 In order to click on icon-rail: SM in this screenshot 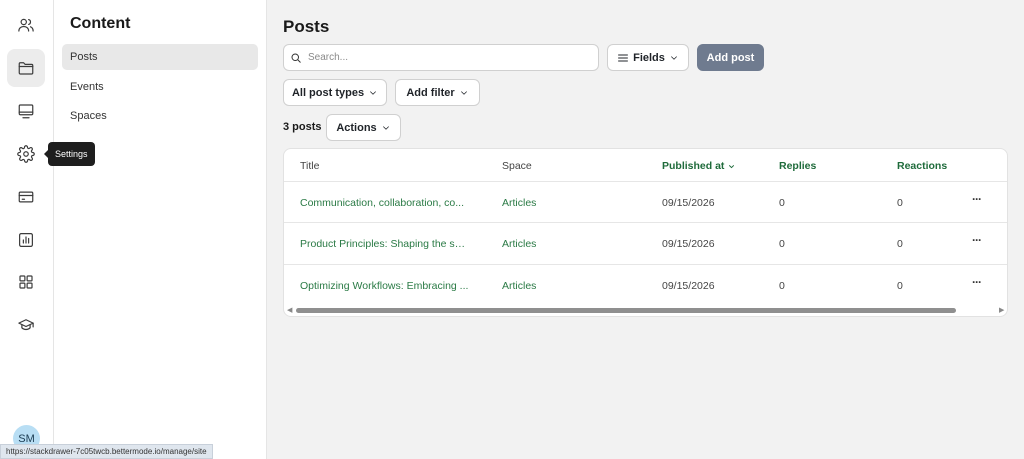, I will do `click(27, 229)`.